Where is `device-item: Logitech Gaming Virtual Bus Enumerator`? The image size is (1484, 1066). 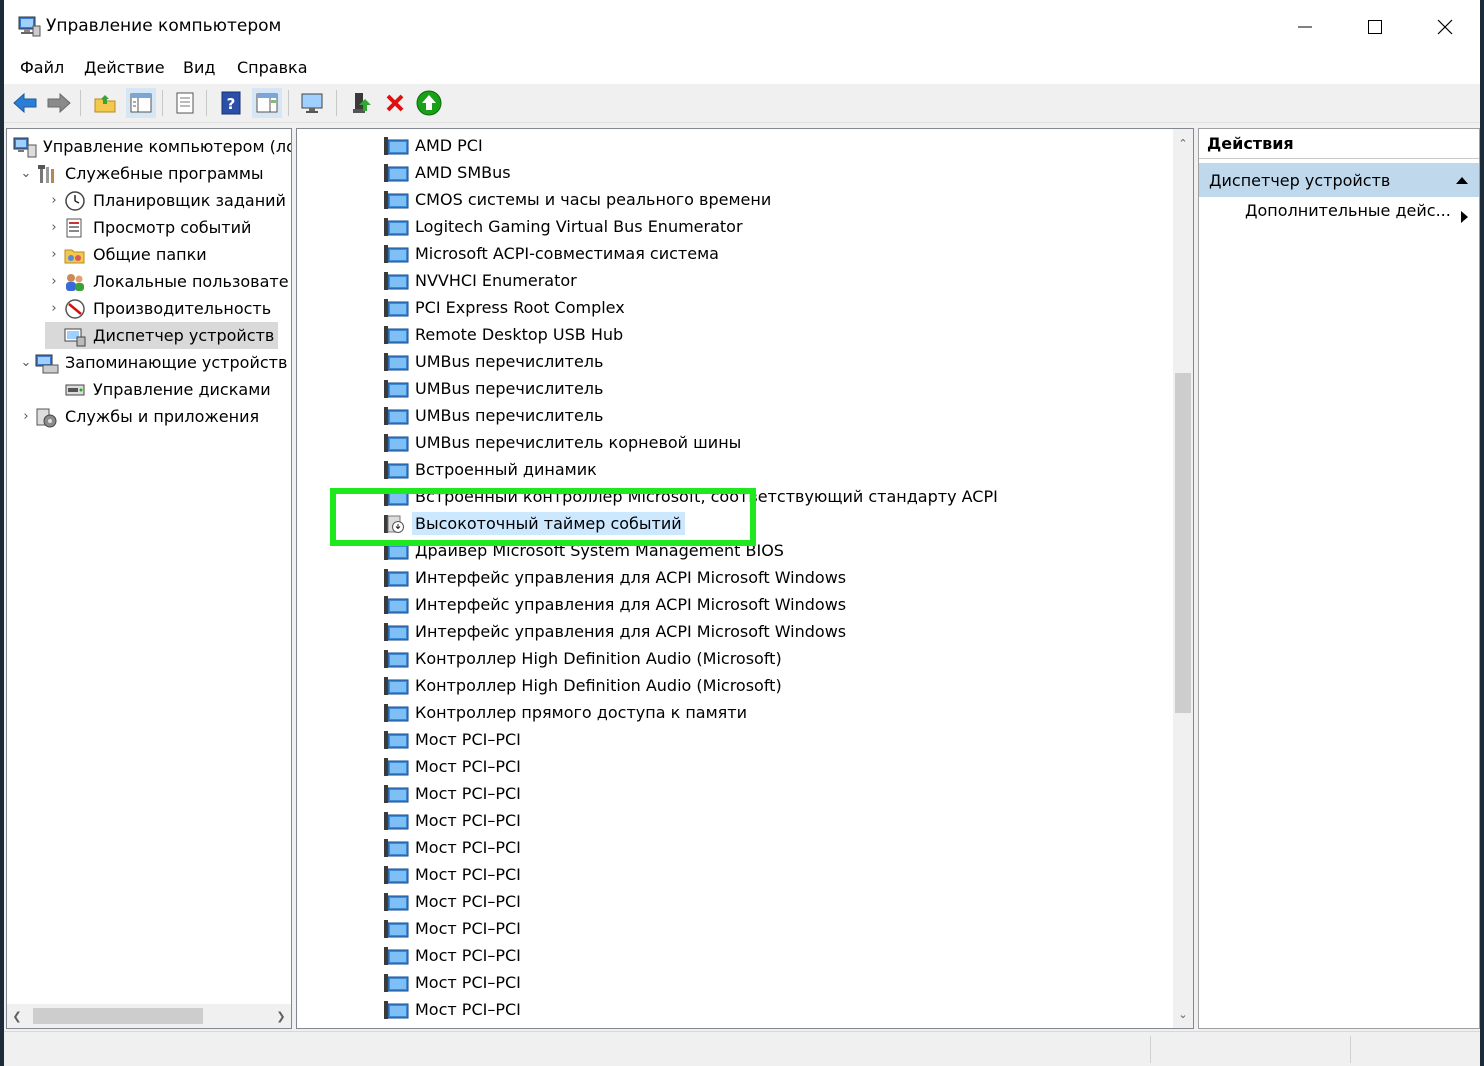 device-item: Logitech Gaming Virtual Bus Enumerator is located at coordinates (563, 226).